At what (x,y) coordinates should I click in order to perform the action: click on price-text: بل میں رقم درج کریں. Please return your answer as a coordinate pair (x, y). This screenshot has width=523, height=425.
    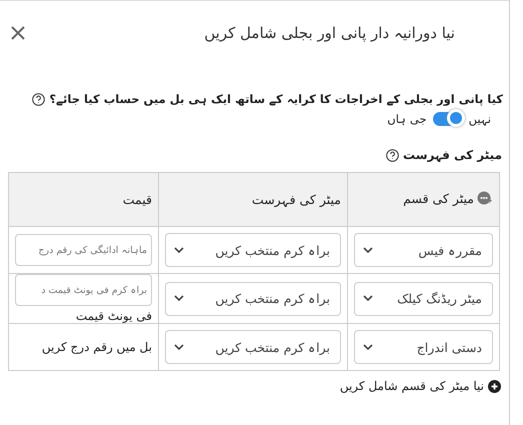
    Looking at the image, I should click on (97, 347).